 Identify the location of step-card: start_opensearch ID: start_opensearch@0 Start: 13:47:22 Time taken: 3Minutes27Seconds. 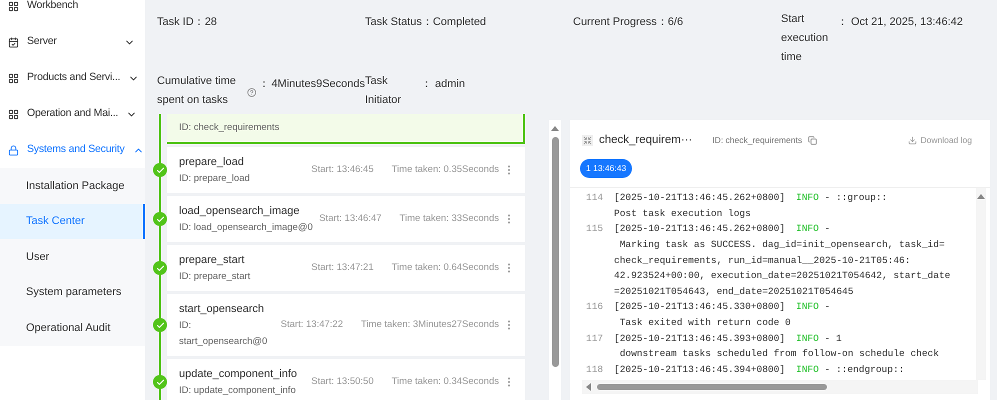
(346, 325).